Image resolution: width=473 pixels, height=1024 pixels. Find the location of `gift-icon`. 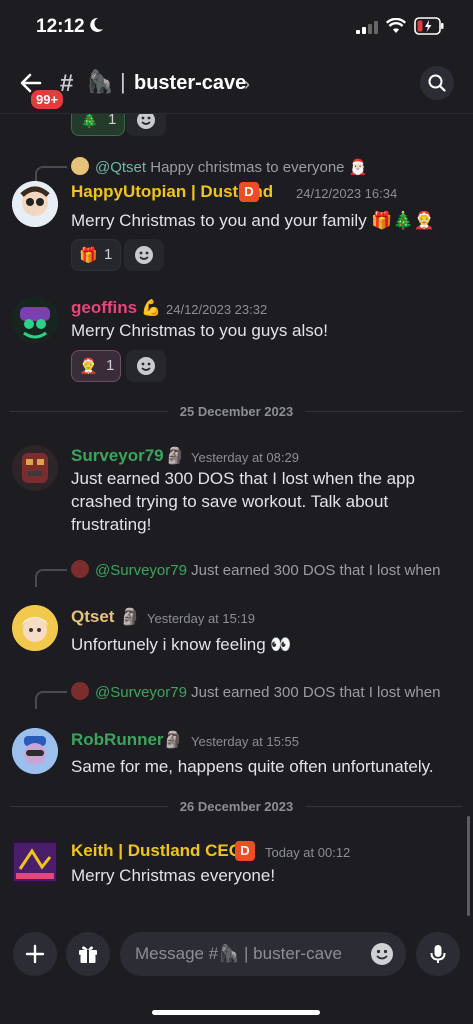

gift-icon is located at coordinates (88, 954).